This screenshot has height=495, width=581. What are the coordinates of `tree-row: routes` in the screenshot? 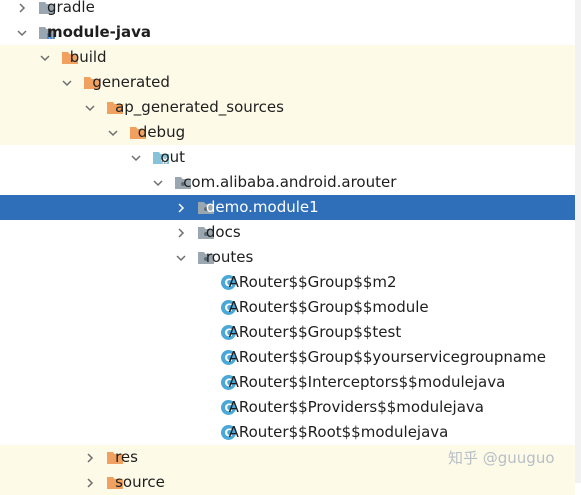 It's located at (287, 257).